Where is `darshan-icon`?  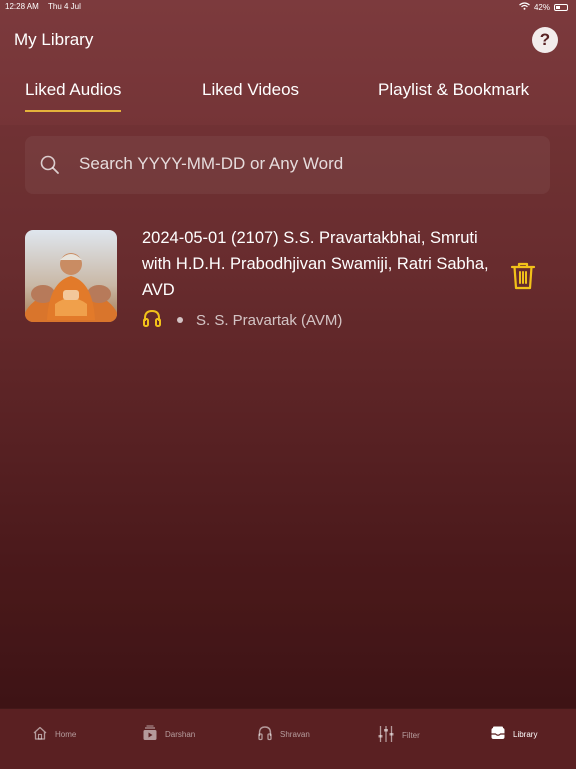
darshan-icon is located at coordinates (150, 734).